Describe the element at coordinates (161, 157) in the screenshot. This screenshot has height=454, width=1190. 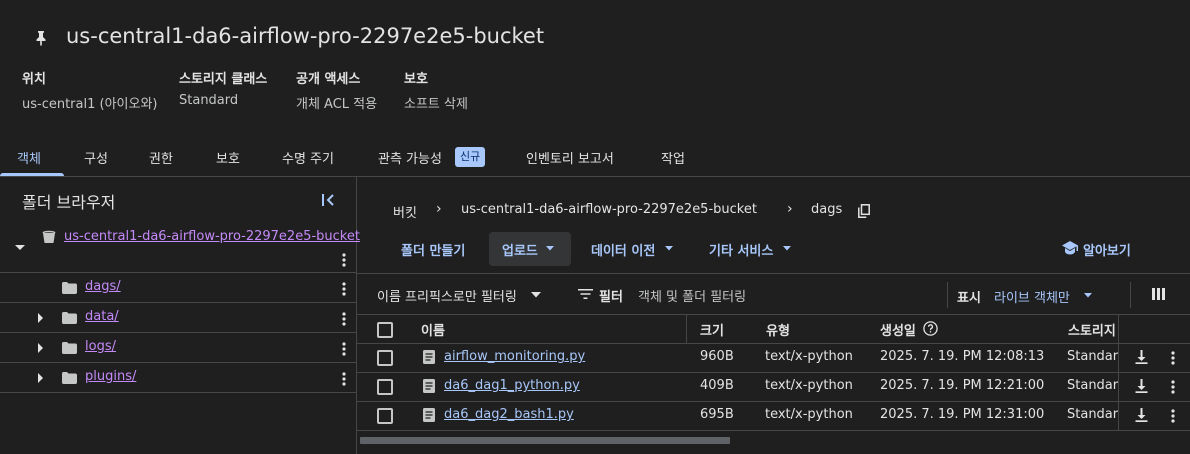
I see `tab-permissions: 권한` at that location.